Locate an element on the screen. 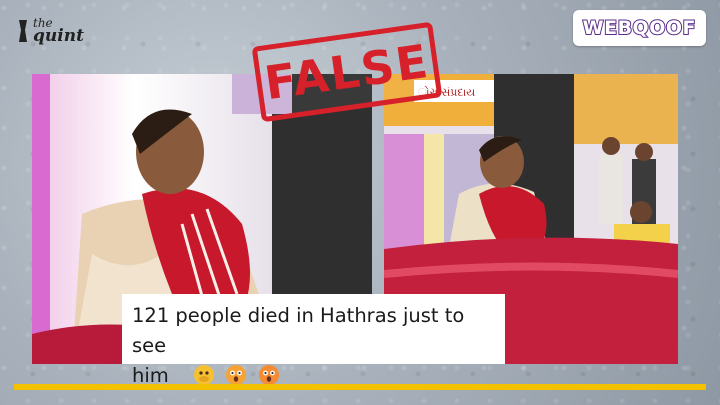 The image size is (720, 405). webqoof-label: WEBQOOF is located at coordinates (639, 28).